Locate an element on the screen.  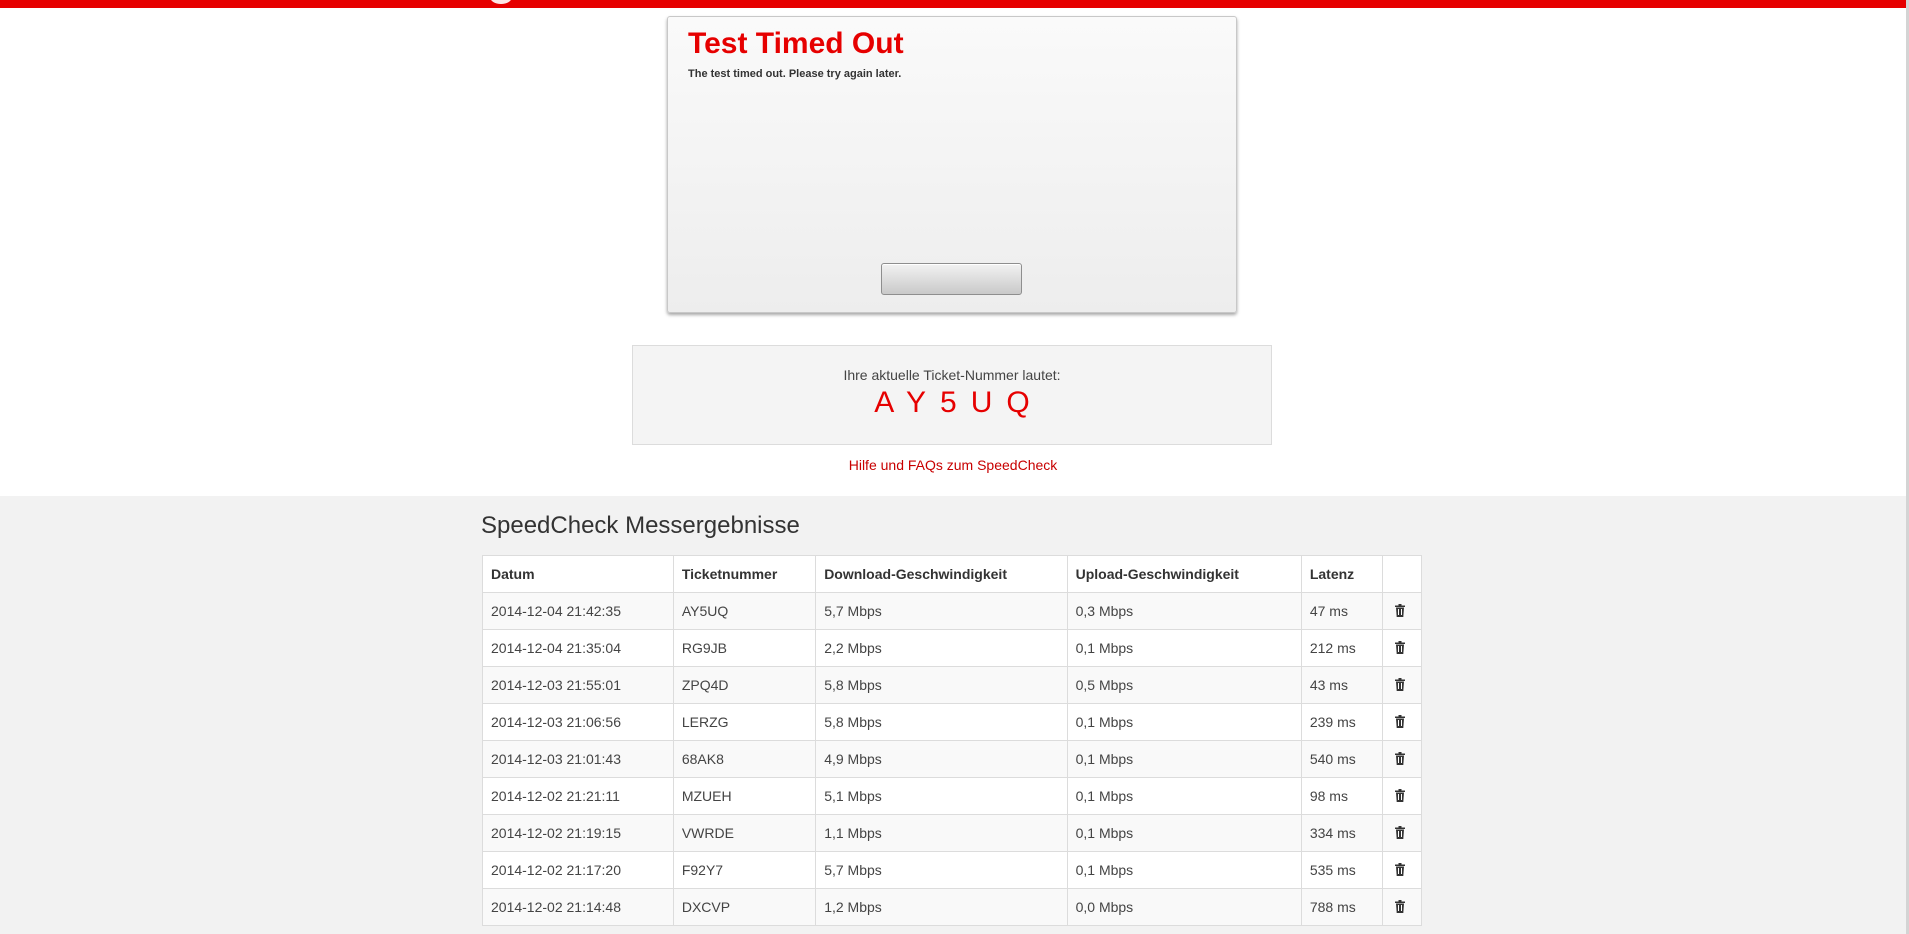
cell-download: 2,2 Mbps is located at coordinates (941, 648).